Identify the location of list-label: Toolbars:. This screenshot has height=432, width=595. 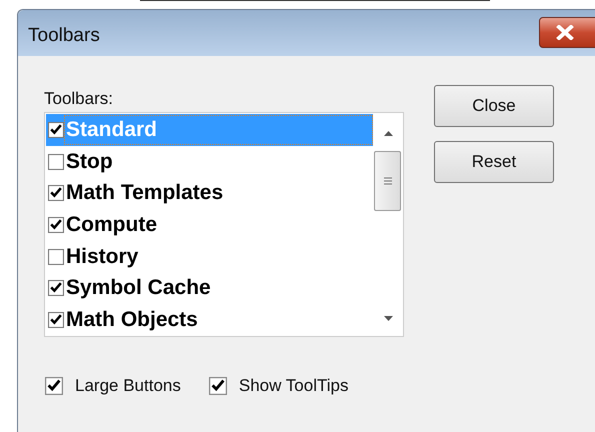
(79, 99).